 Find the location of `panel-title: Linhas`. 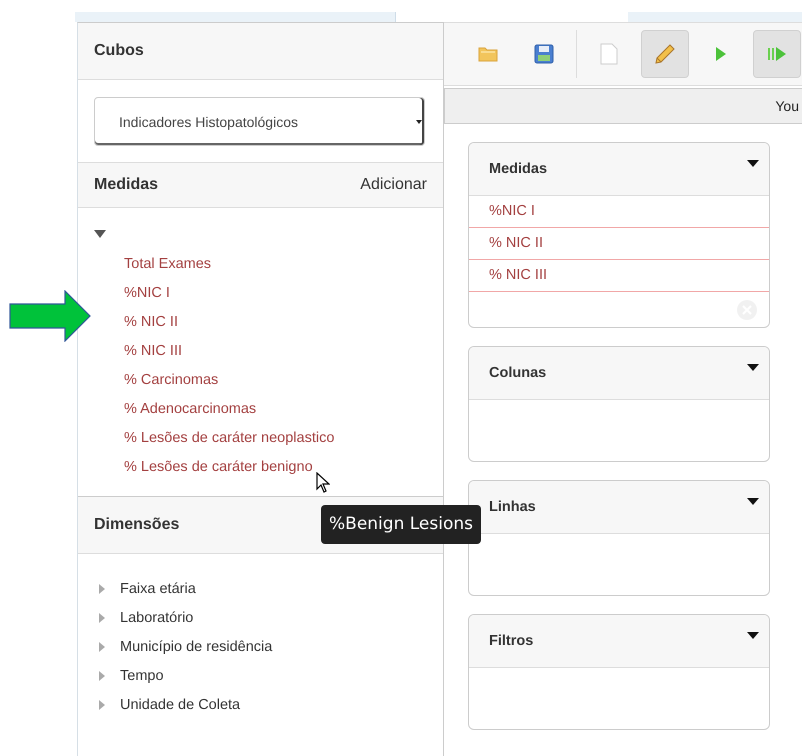

panel-title: Linhas is located at coordinates (512, 507).